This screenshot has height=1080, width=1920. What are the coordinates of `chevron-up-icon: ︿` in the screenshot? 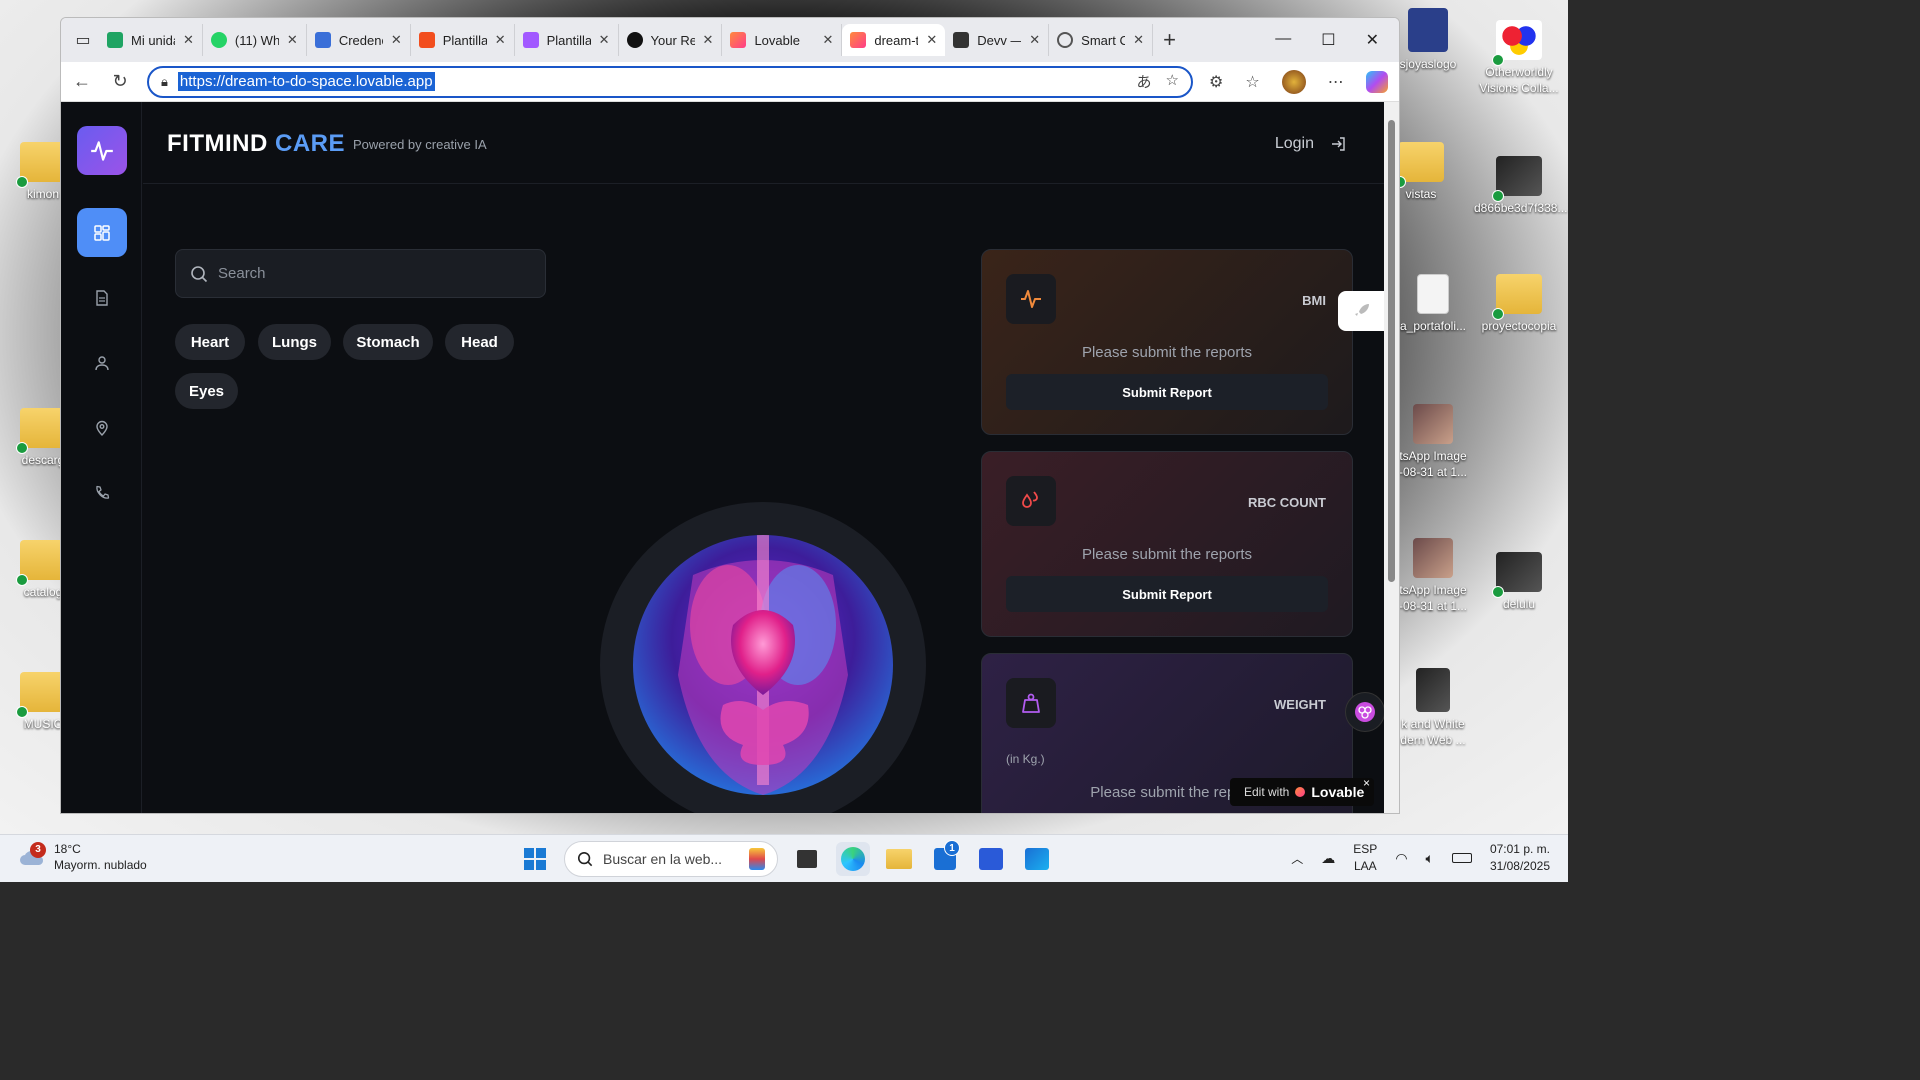 It's located at (1297, 858).